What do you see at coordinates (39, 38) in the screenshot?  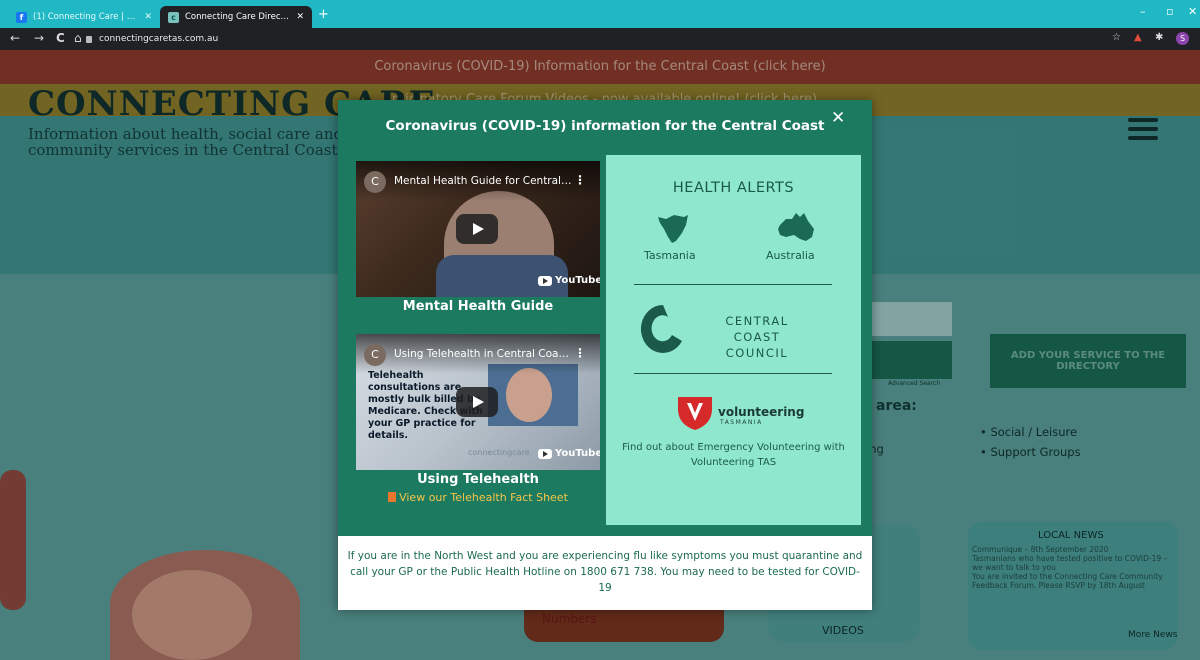 I see `forward-icon: →` at bounding box center [39, 38].